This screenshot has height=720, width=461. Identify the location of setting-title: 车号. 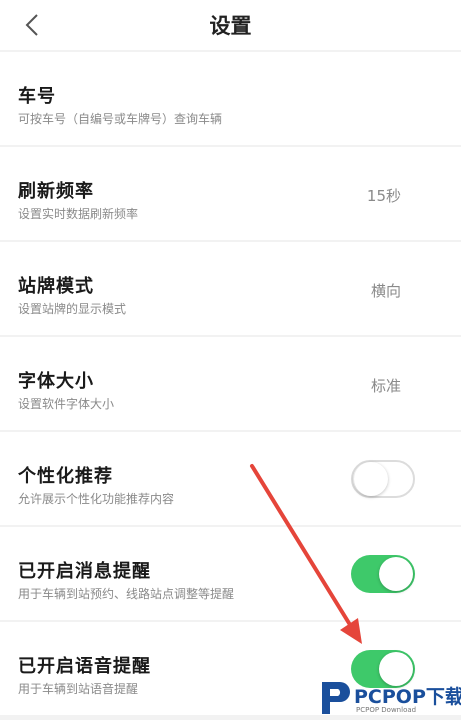
(37, 96).